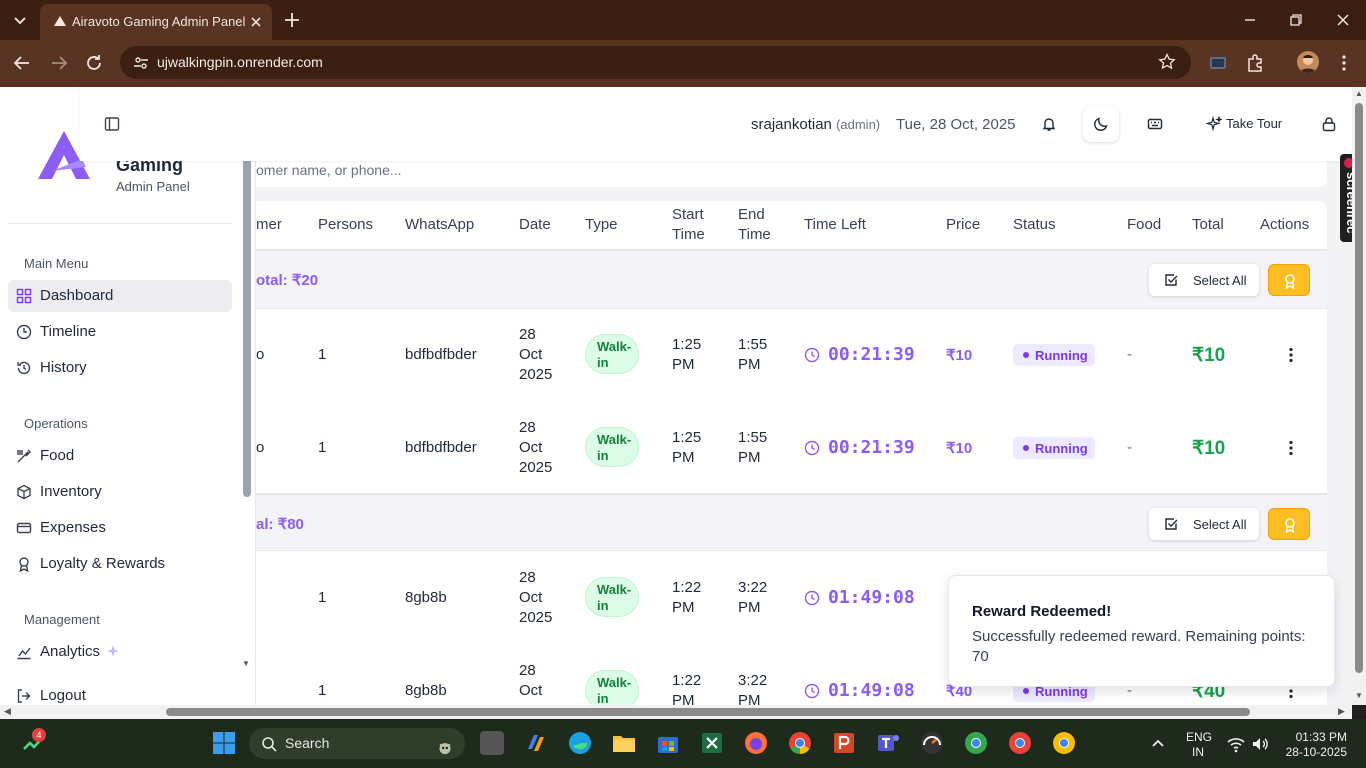  I want to click on tab-close-icon, so click(256, 22).